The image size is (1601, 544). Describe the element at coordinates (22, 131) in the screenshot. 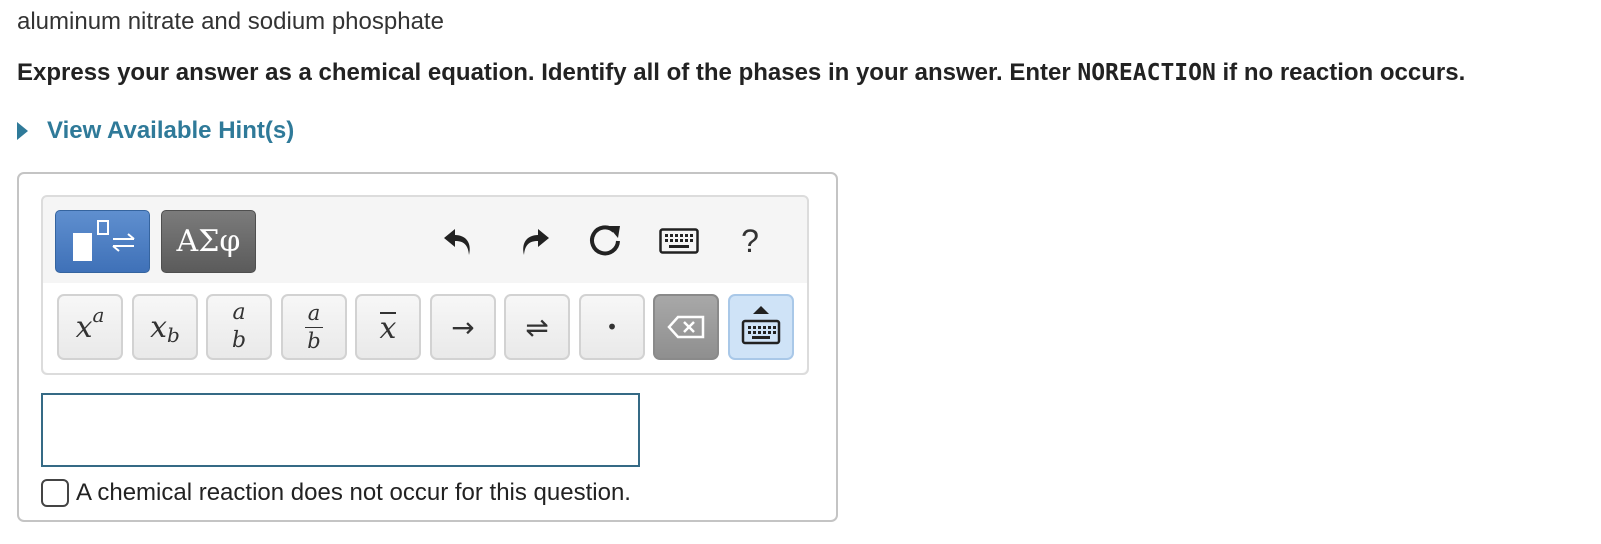

I see `caret-right-icon` at that location.